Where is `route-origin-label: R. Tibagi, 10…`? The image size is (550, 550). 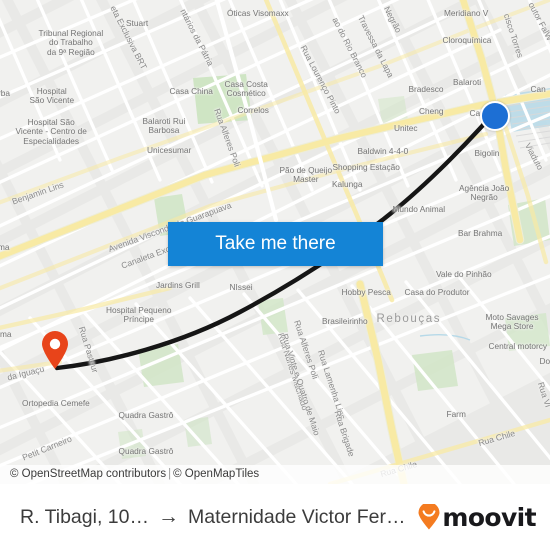 route-origin-label: R. Tibagi, 10… is located at coordinates (84, 516).